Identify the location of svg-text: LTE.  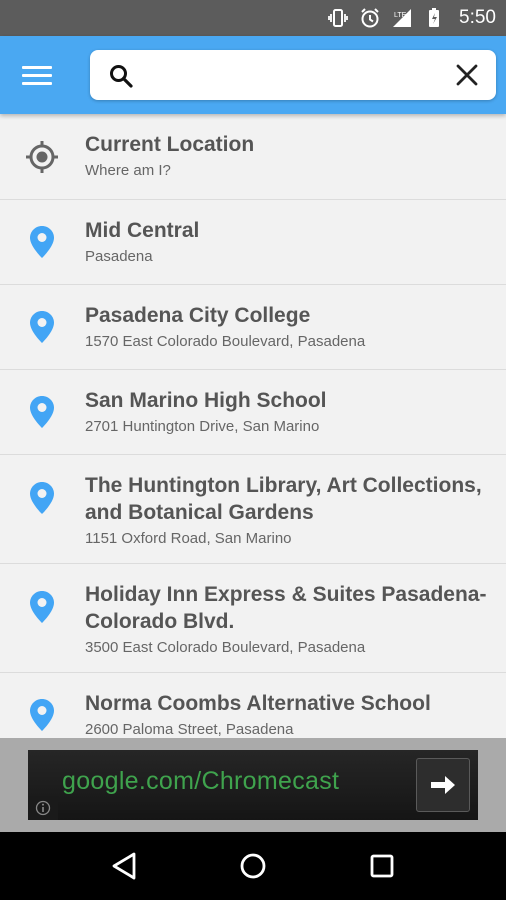
(400, 15).